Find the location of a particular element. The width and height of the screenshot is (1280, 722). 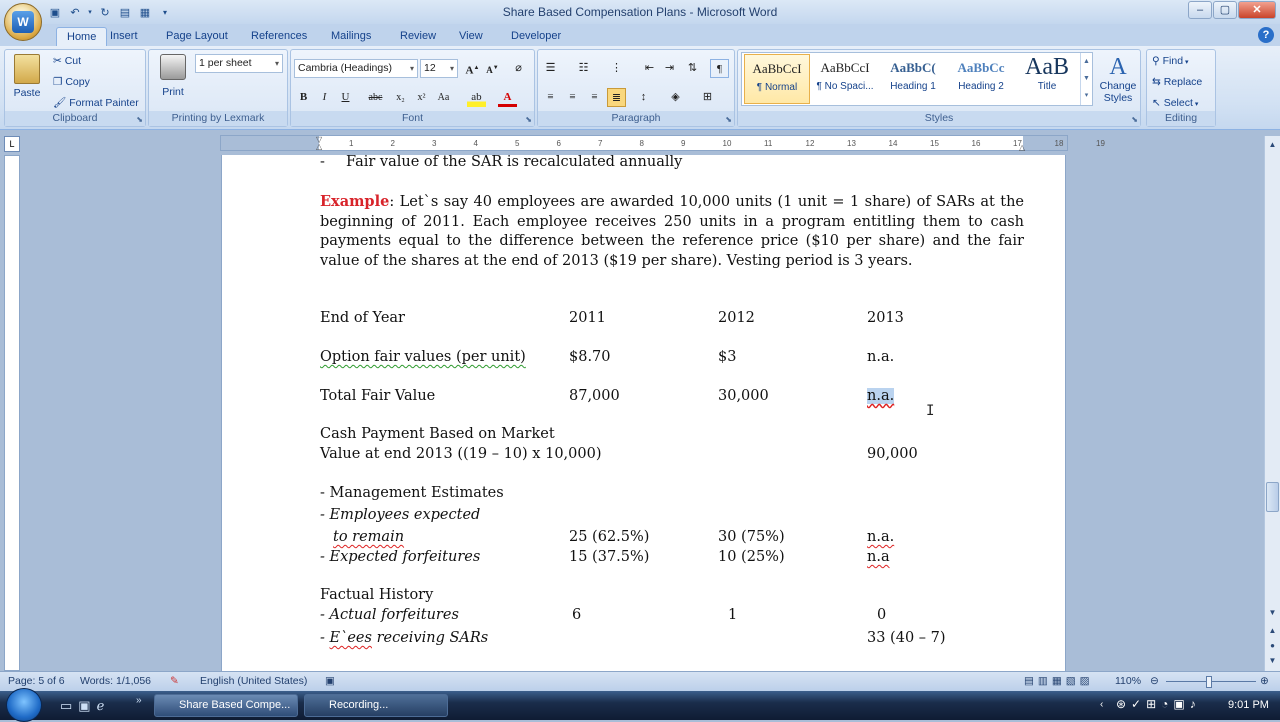

help-icon: ? is located at coordinates (1266, 35).